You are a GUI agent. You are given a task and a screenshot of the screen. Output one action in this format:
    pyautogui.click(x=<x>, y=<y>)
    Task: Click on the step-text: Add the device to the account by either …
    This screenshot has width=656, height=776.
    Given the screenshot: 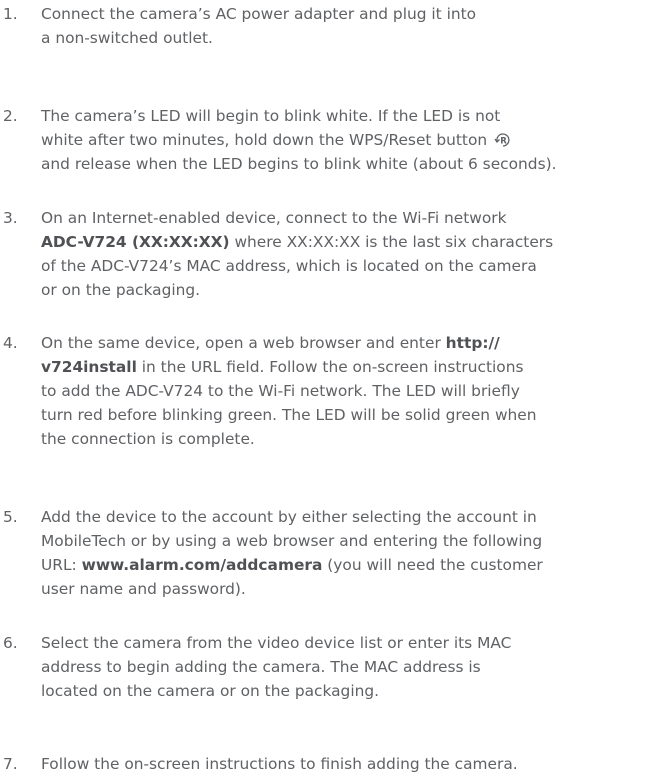 What is the action you would take?
    pyautogui.click(x=348, y=553)
    